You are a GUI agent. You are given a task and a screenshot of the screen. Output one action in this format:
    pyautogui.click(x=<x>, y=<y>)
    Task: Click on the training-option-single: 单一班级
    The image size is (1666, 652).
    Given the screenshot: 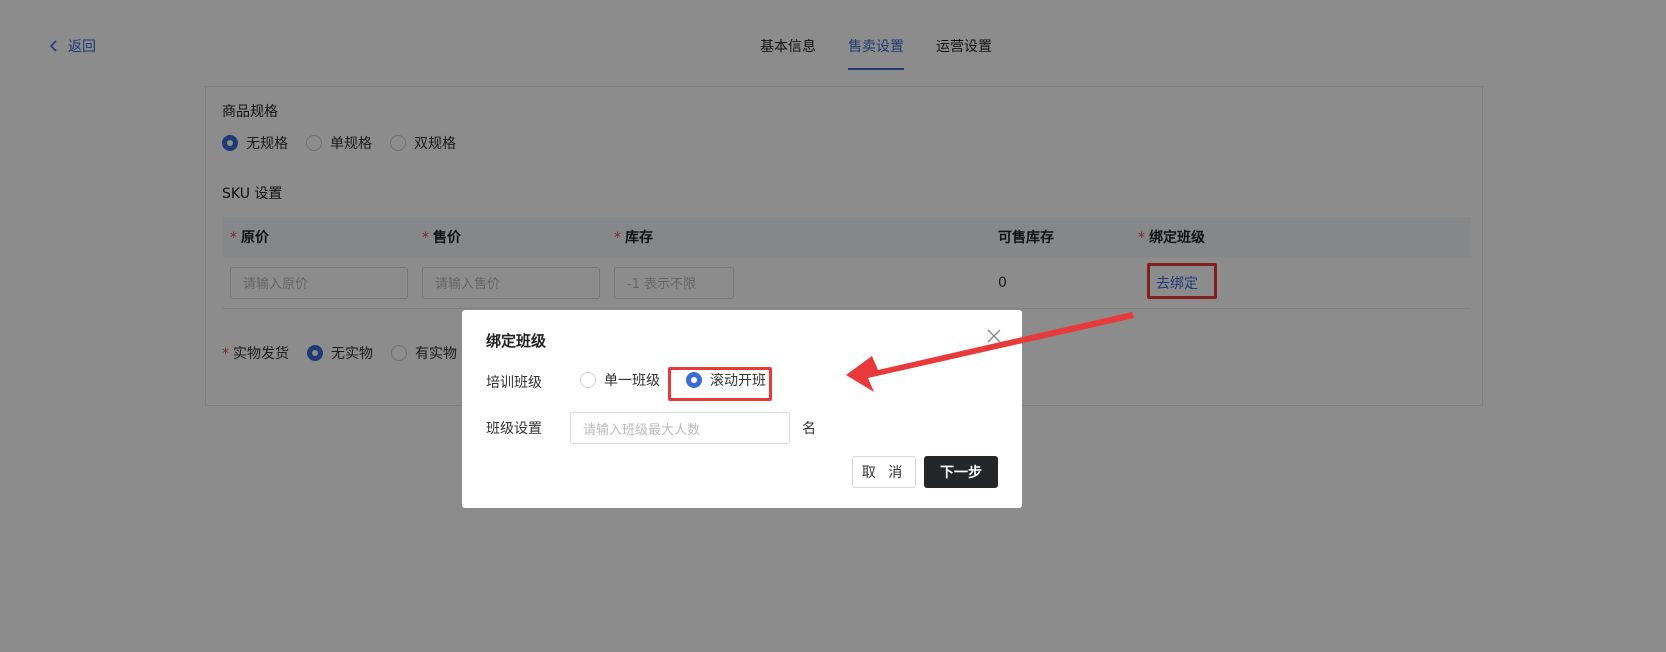 What is the action you would take?
    pyautogui.click(x=620, y=380)
    